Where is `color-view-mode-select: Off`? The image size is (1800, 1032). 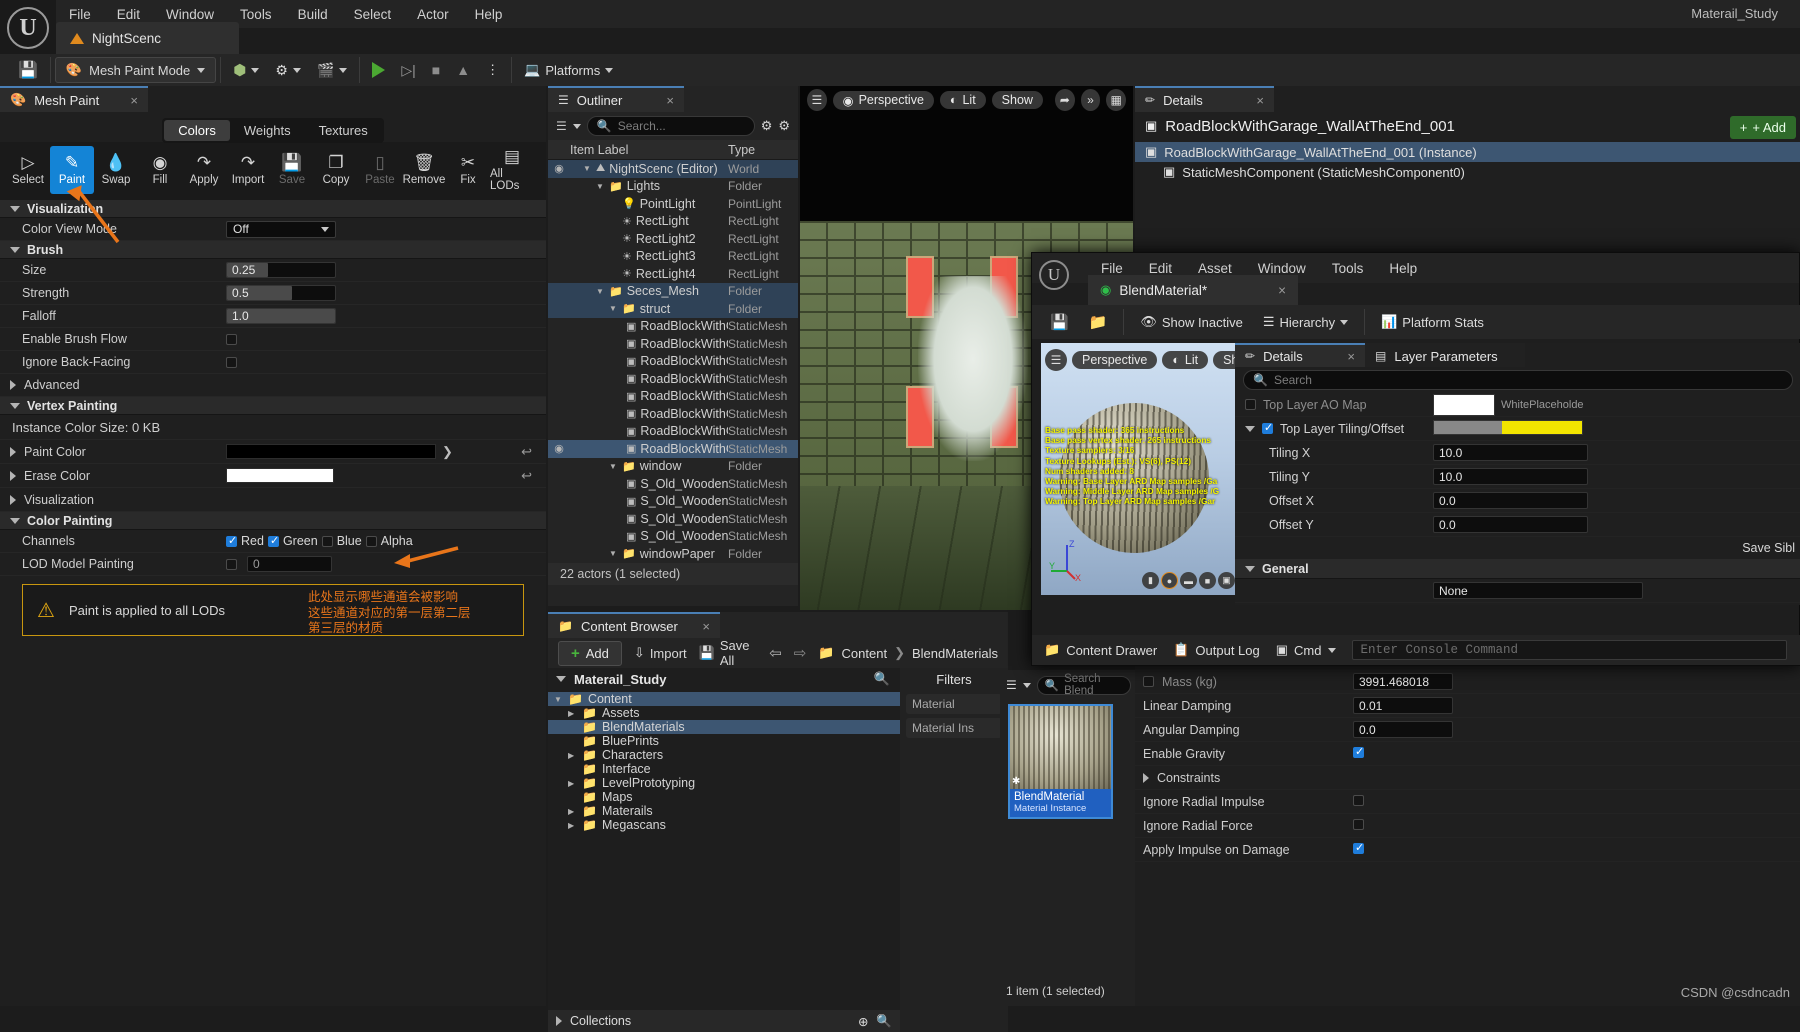 color-view-mode-select: Off is located at coordinates (281, 229).